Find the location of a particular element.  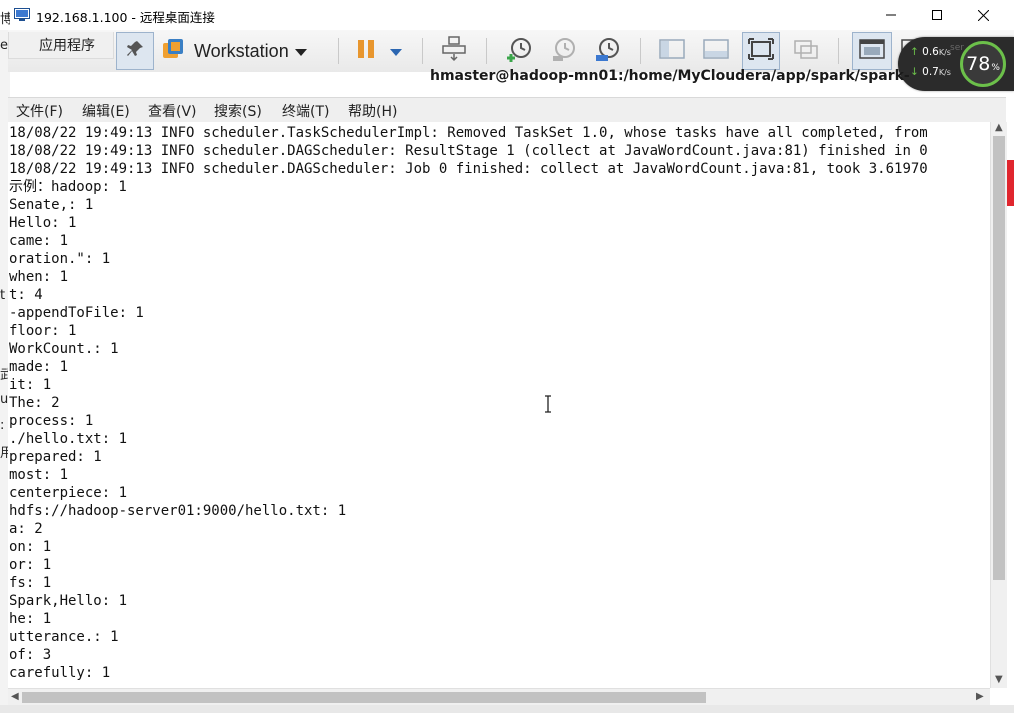

take-snapshot-button is located at coordinates (520, 51).